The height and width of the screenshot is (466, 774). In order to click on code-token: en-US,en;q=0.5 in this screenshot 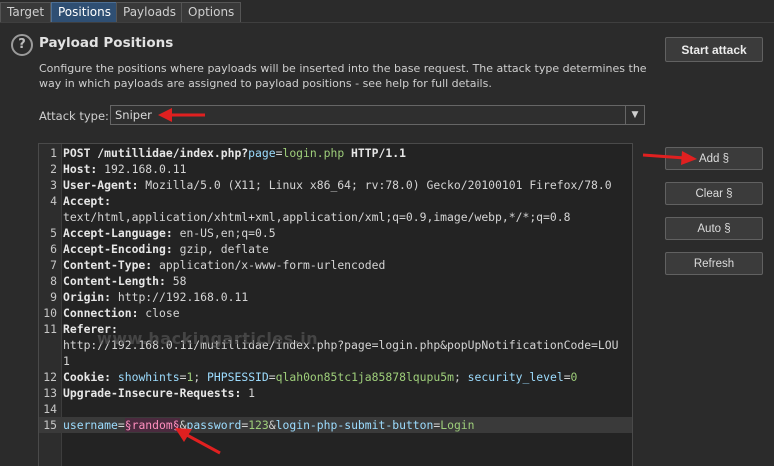, I will do `click(224, 233)`.